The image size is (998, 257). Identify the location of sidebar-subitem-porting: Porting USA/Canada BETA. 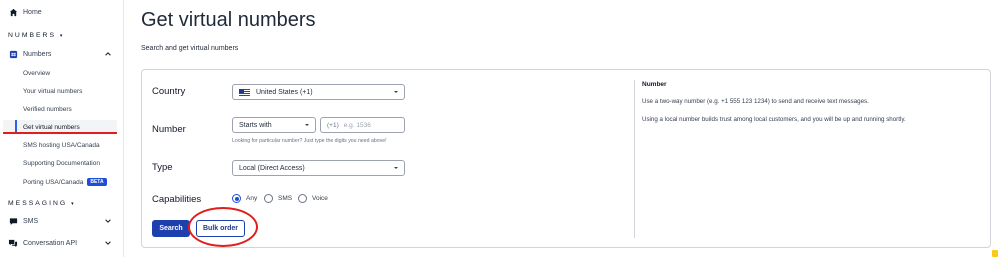
(65, 182).